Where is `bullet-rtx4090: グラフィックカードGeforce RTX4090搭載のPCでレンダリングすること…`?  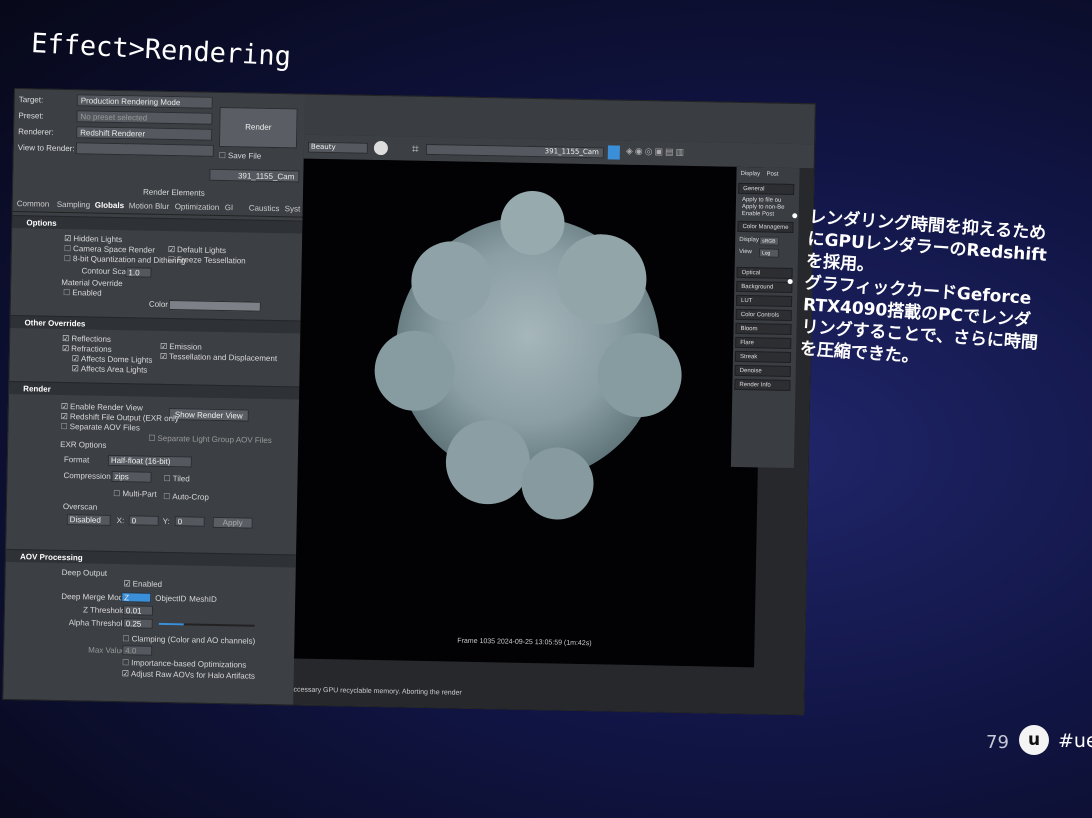 bullet-rtx4090: グラフィックカードGeforce RTX4090搭載のPCでレンダリングすること… is located at coordinates (923, 324).